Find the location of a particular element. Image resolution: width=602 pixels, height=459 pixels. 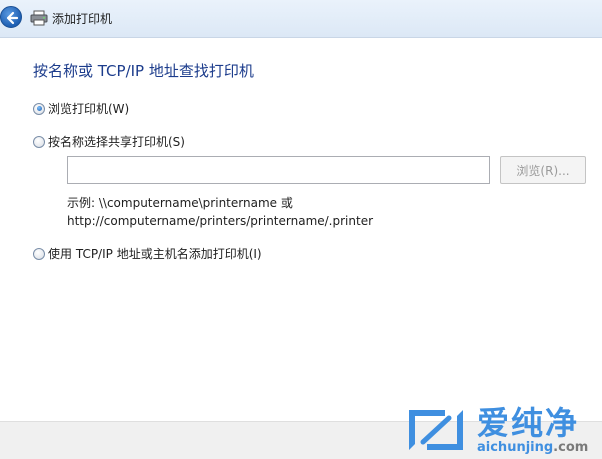

radio-tcpip-hostname: 使用 TCP/IP 地址或主机名添加打印机(I) is located at coordinates (147, 253).